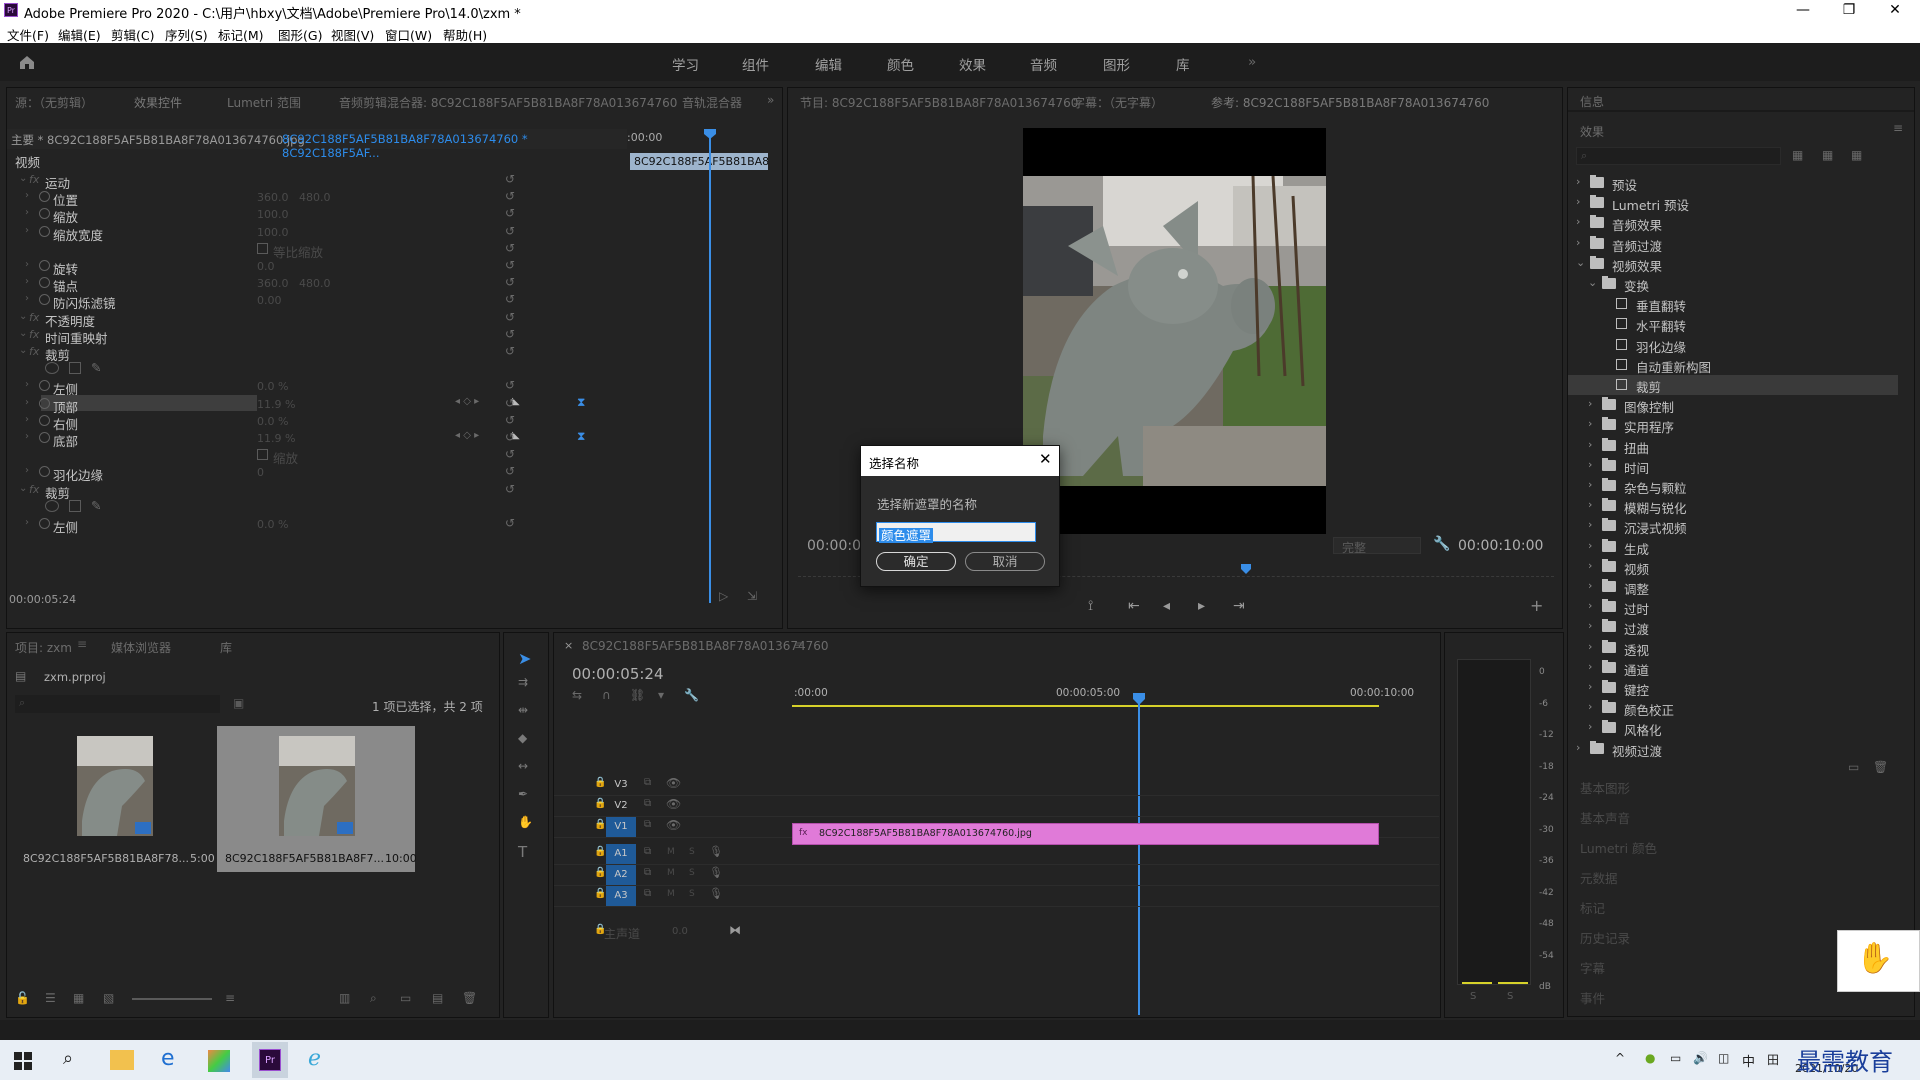 The width and height of the screenshot is (1920, 1080). I want to click on wrench-icon: 🔧, so click(1441, 544).